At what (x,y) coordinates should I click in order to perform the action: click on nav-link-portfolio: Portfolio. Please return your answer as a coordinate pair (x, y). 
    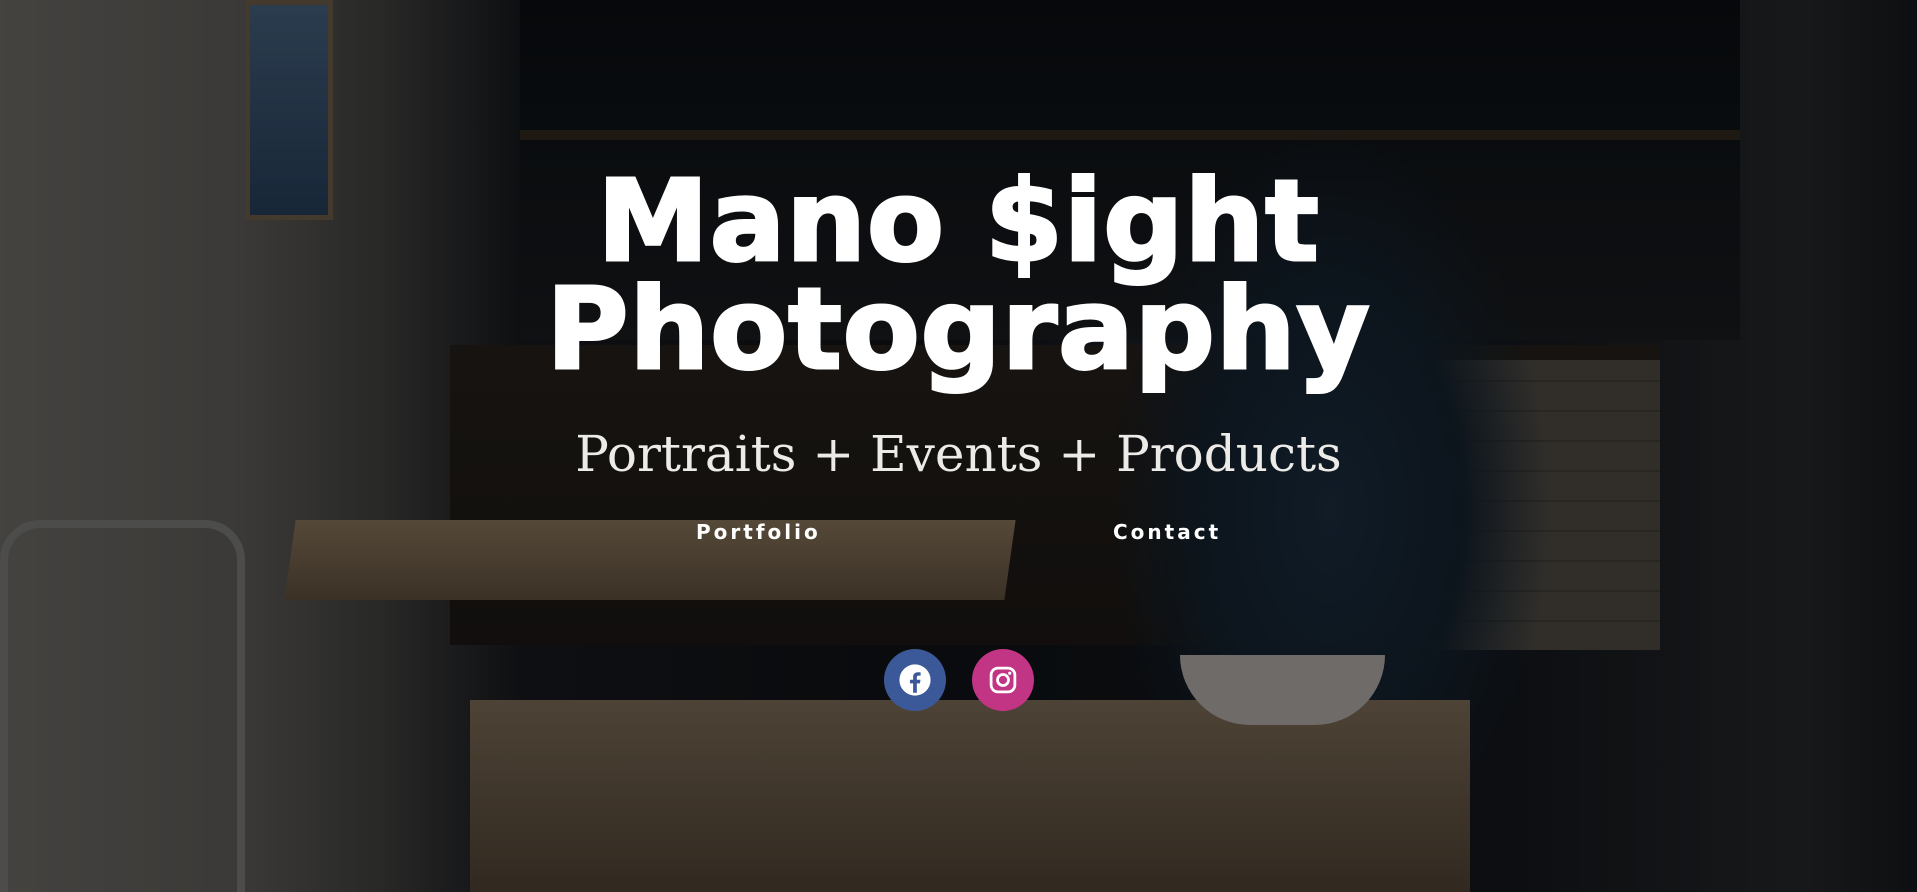
    Looking at the image, I should click on (758, 532).